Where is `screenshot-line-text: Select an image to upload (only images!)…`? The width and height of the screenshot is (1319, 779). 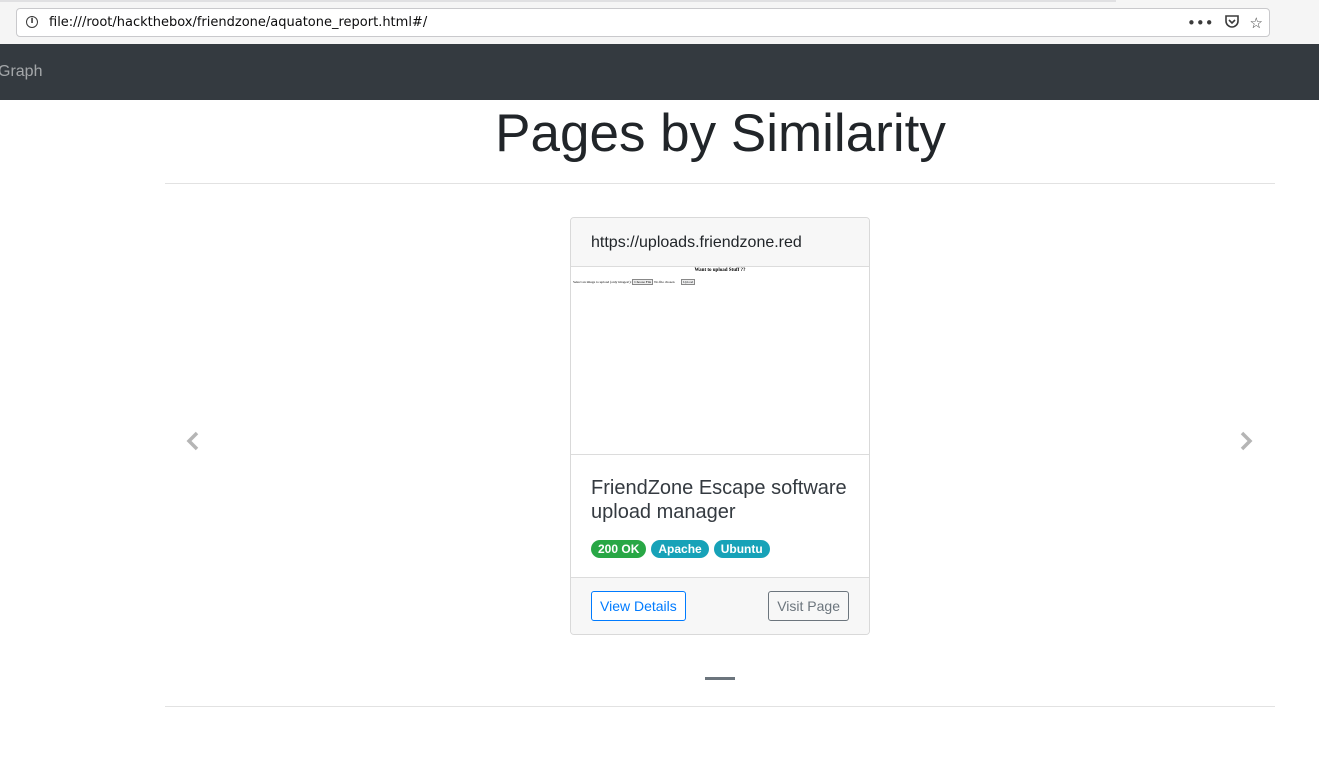
screenshot-line-text: Select an image to upload (only images!)… is located at coordinates (602, 282).